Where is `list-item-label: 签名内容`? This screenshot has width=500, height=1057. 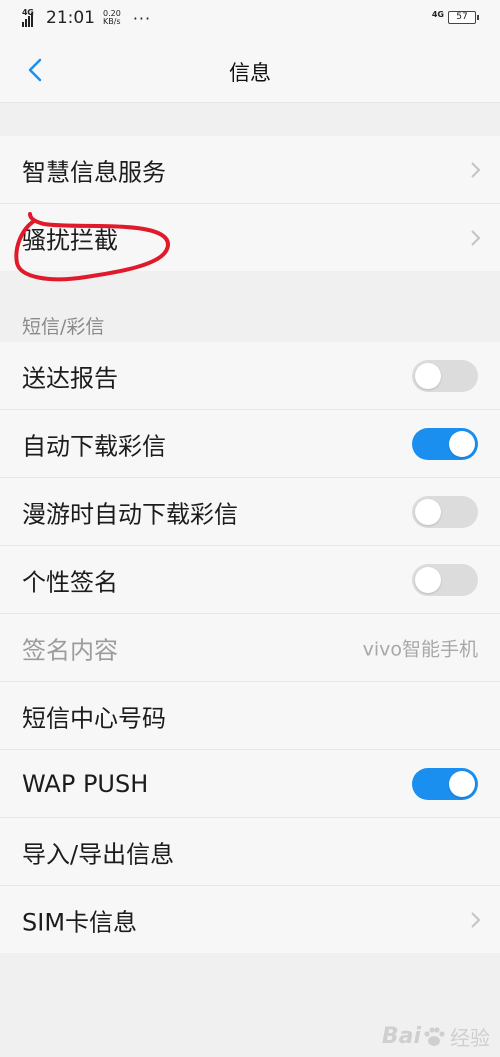 list-item-label: 签名内容 is located at coordinates (70, 650).